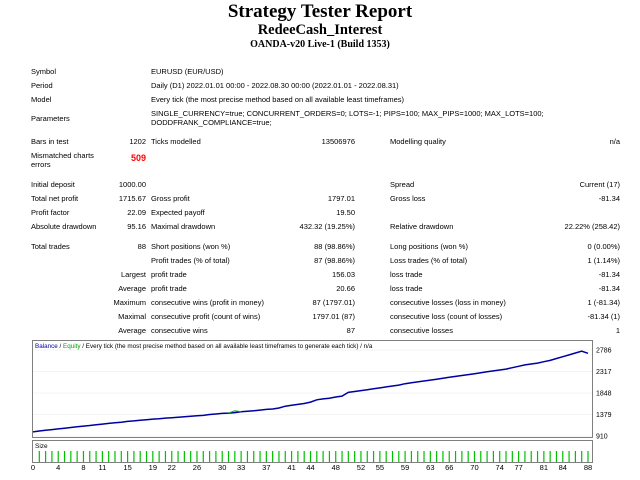 This screenshot has width=640, height=480. Describe the element at coordinates (422, 226) in the screenshot. I see `relative-drawdown-label: Relative drawdown` at that location.